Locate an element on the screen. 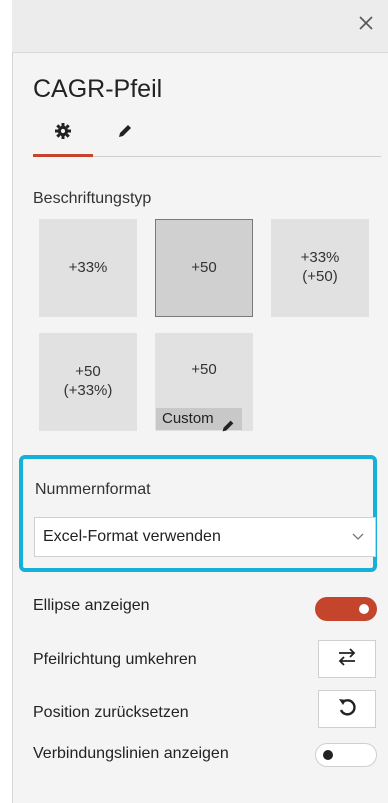  swap-arrows-icon is located at coordinates (347, 659).